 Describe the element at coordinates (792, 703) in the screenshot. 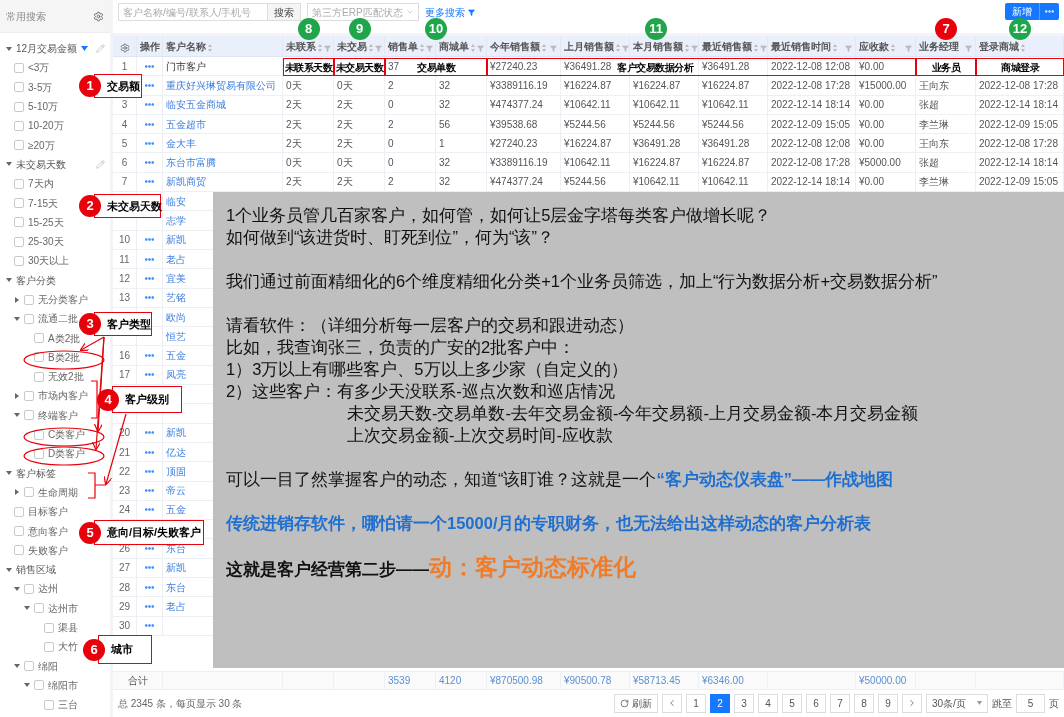

I see `page-button: 5` at that location.